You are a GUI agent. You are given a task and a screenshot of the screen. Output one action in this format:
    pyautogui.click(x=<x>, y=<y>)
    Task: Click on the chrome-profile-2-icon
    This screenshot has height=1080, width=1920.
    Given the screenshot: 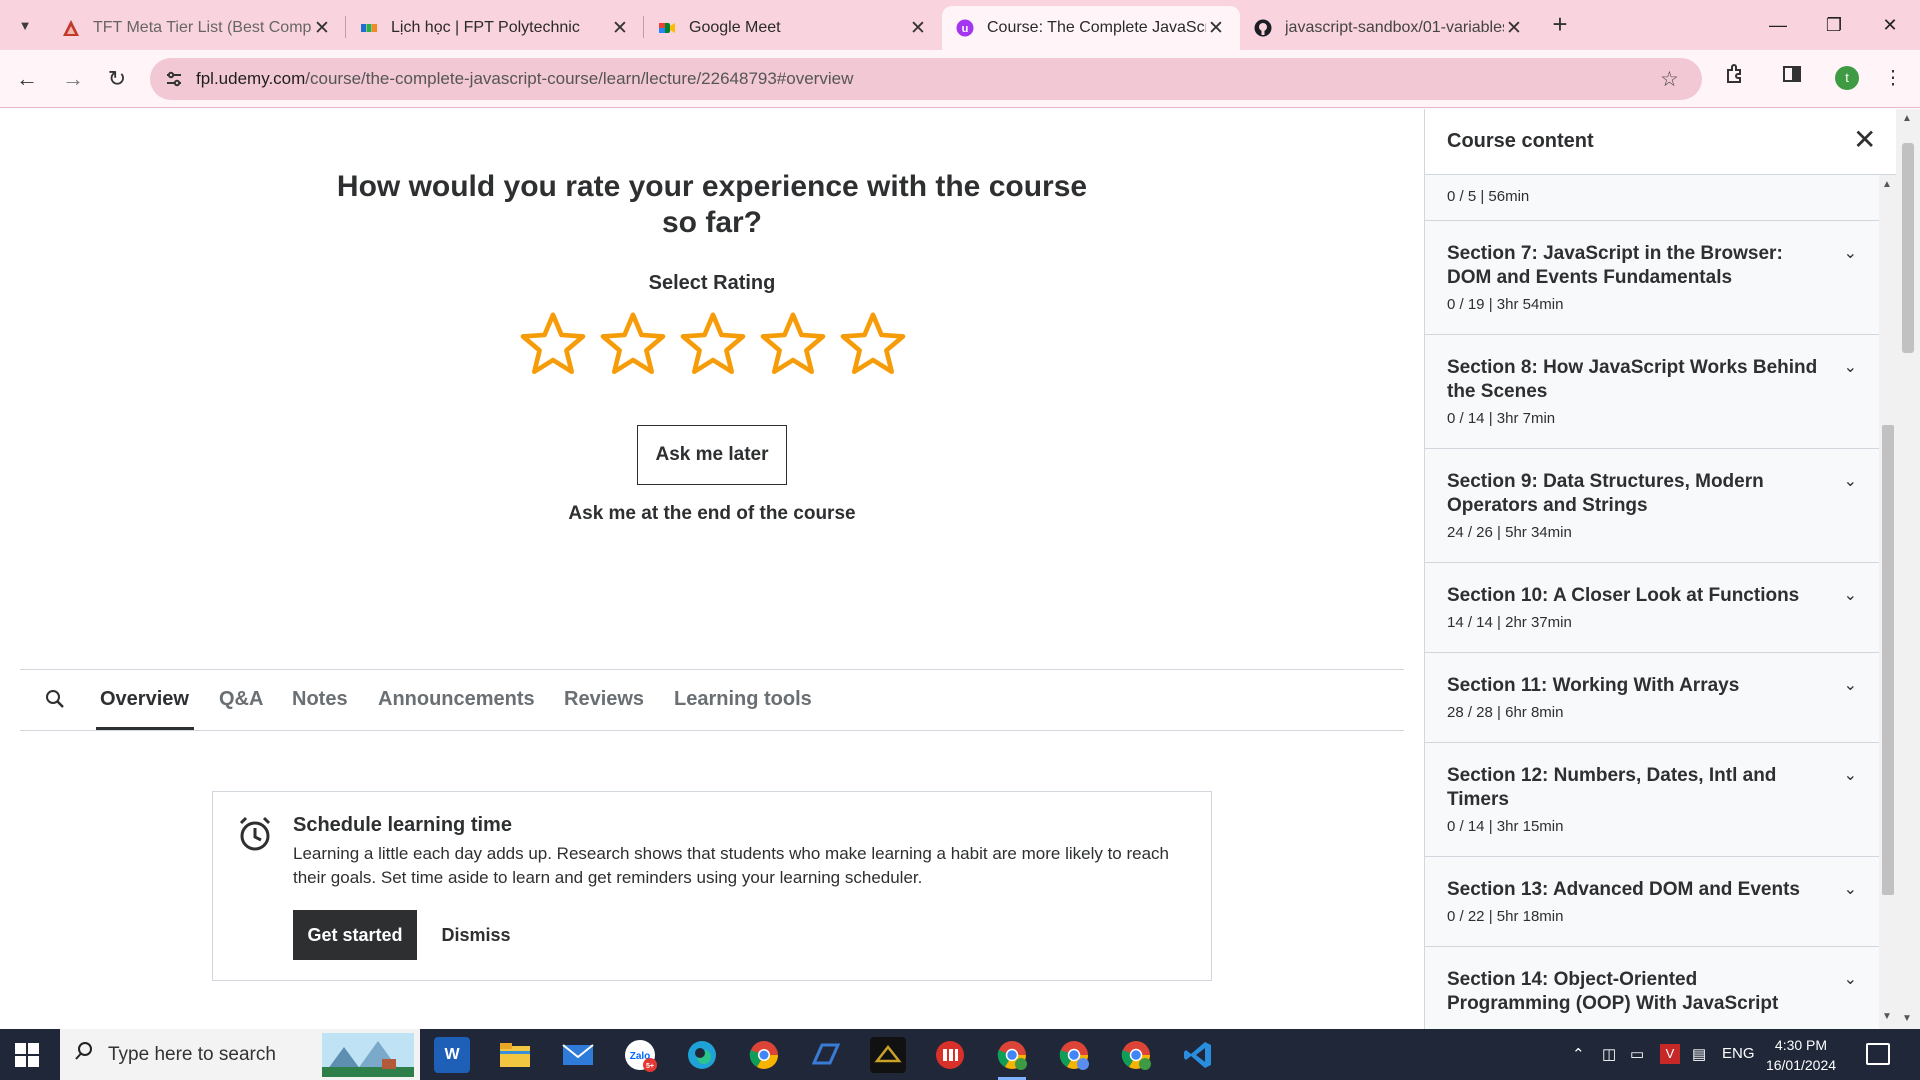 What is the action you would take?
    pyautogui.click(x=1074, y=1055)
    